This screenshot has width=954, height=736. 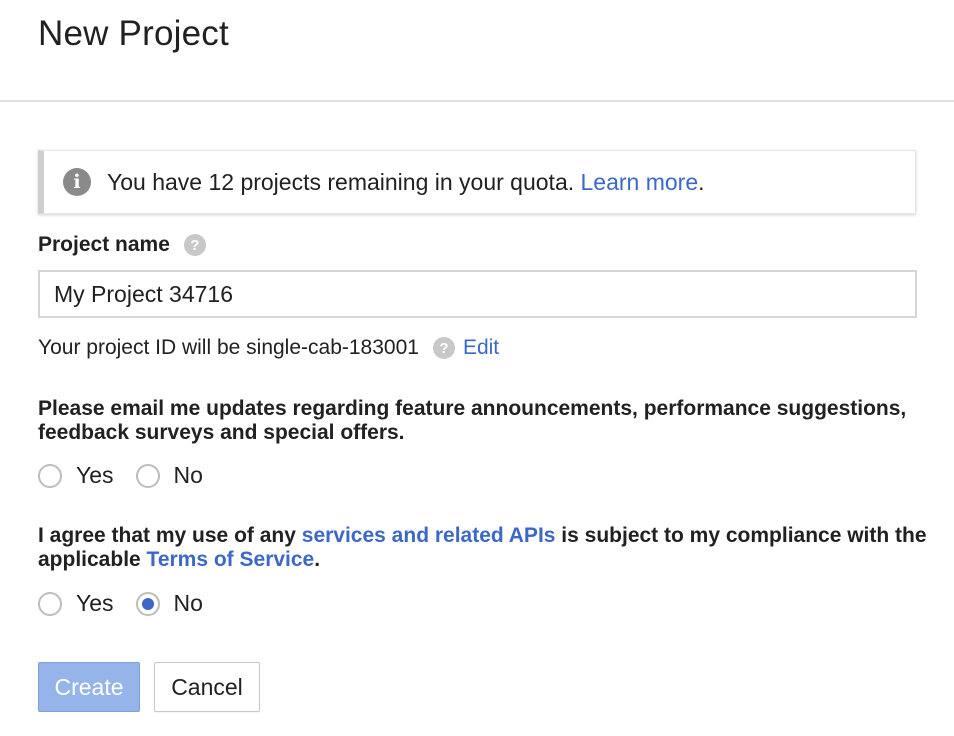 What do you see at coordinates (429, 535) in the screenshot?
I see `services-apis-link: services and related APIs` at bounding box center [429, 535].